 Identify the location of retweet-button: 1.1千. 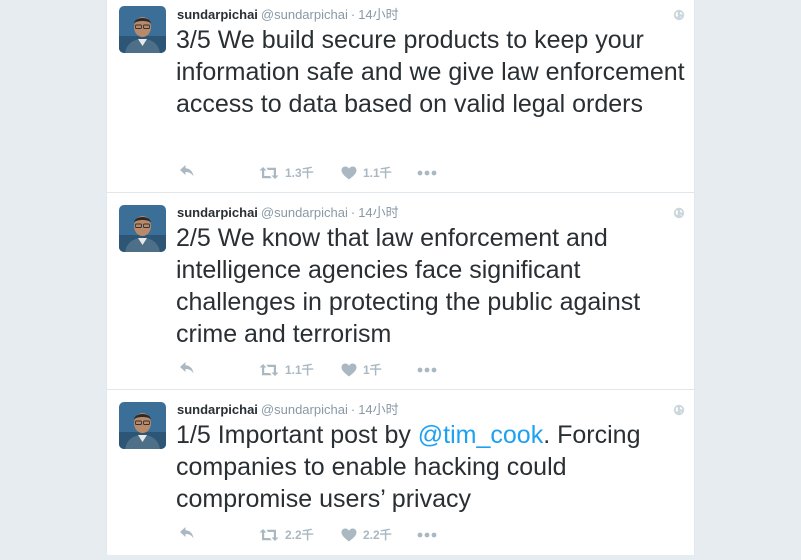
(286, 369).